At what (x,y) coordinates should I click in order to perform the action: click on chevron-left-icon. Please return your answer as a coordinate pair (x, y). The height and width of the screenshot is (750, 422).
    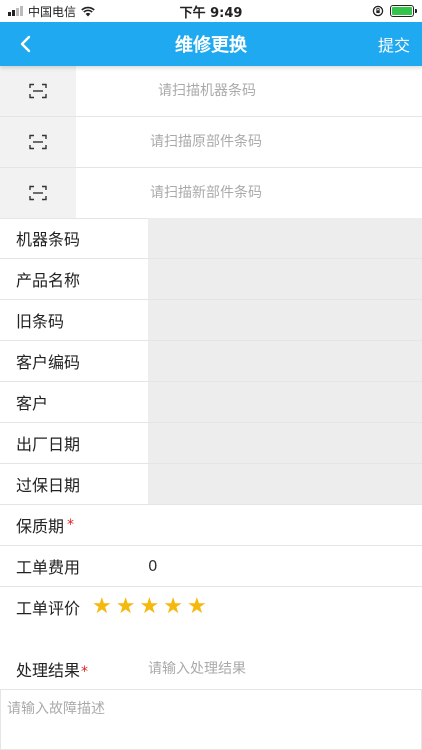
    Looking at the image, I should click on (25, 44).